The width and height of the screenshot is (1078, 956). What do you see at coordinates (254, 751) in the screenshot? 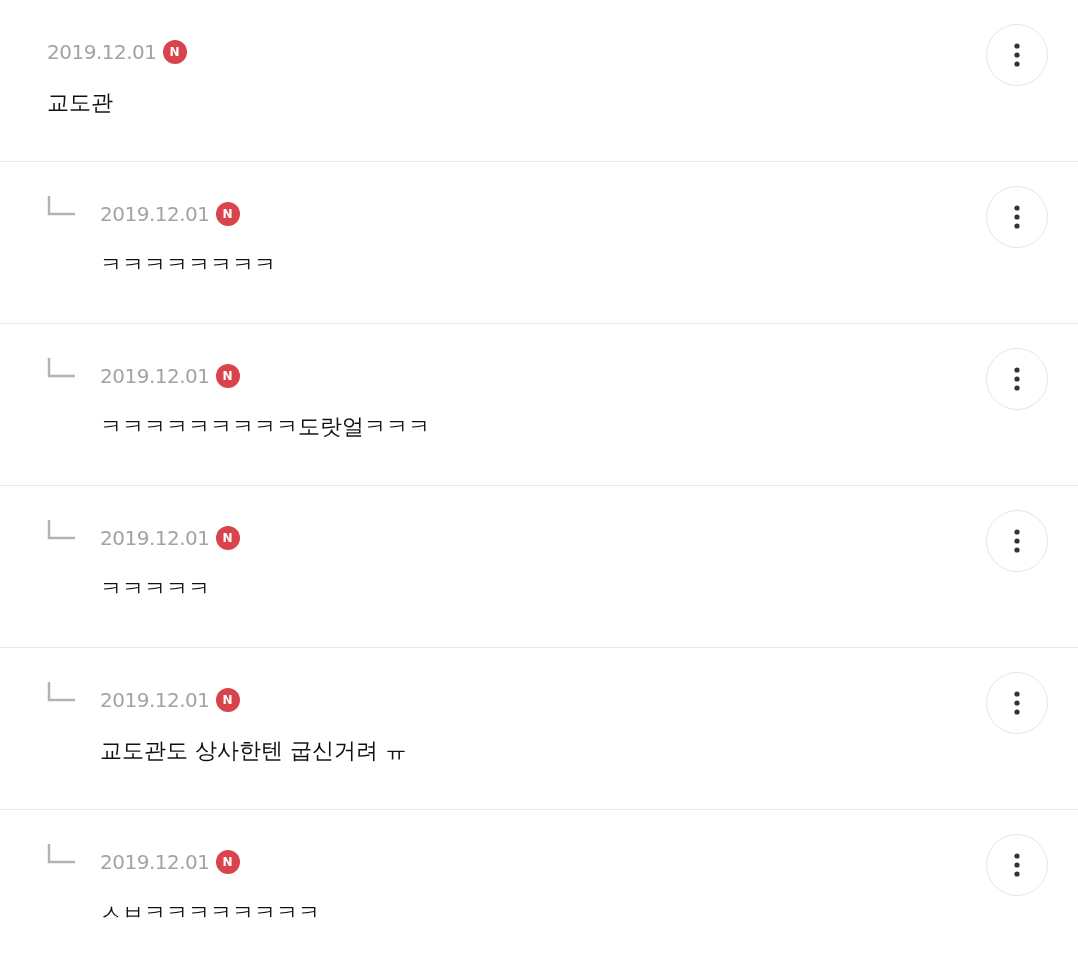
I see `comment-text: 교도관도 상사한텐 굽신거려 ㅠ` at bounding box center [254, 751].